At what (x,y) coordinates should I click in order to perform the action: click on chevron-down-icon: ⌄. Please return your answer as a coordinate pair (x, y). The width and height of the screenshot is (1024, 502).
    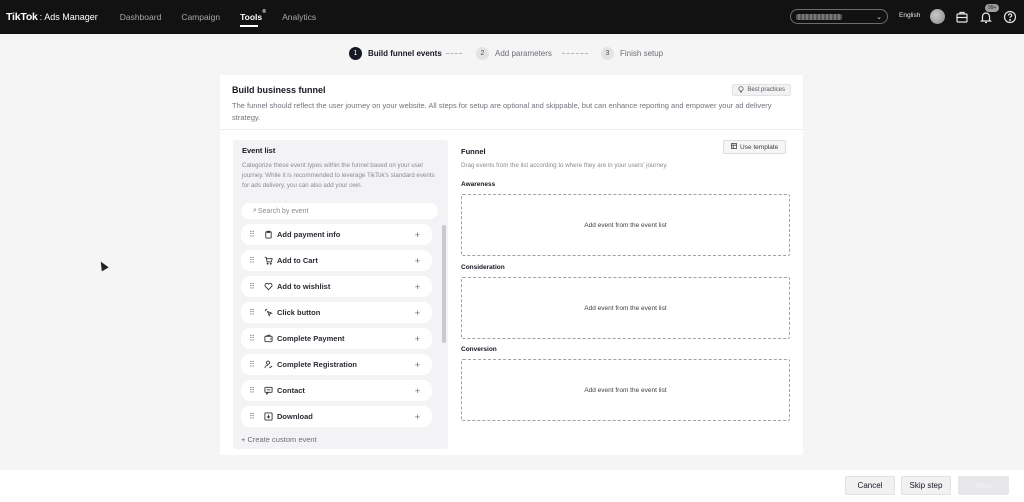
    Looking at the image, I should click on (879, 17).